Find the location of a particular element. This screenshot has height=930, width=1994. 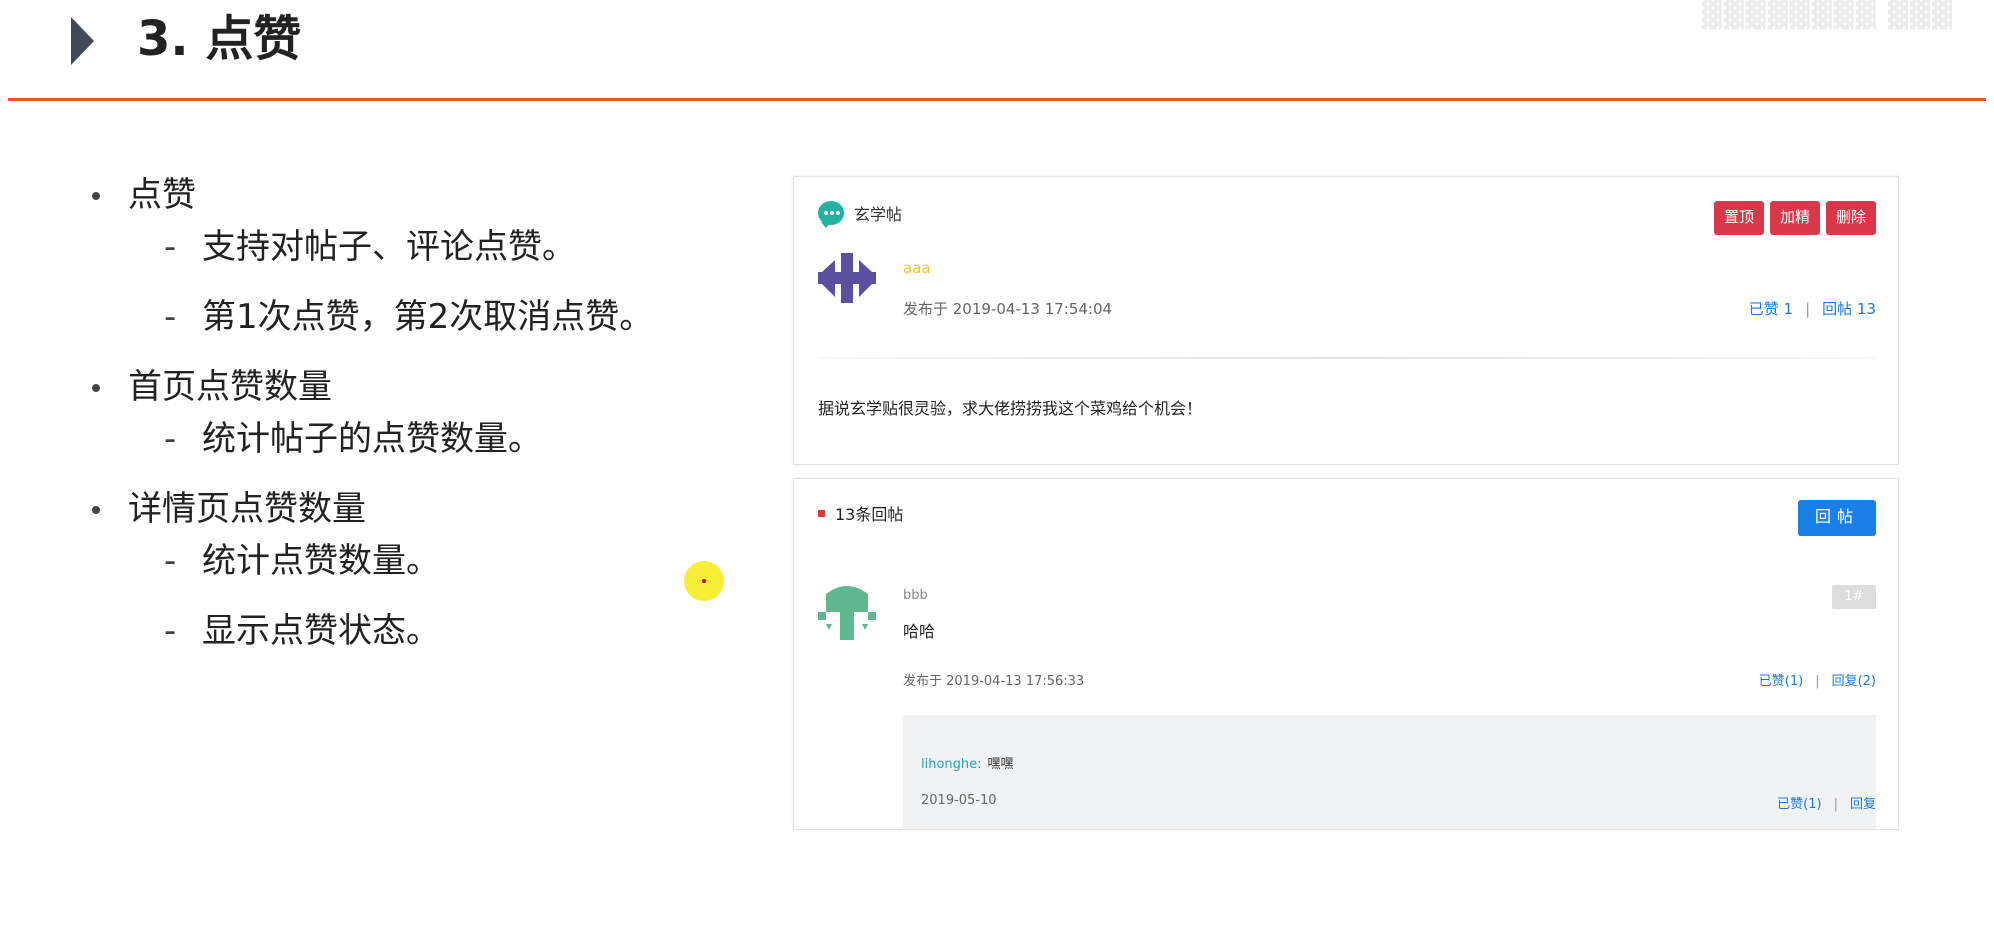

comment-text: 哈哈 is located at coordinates (919, 631).